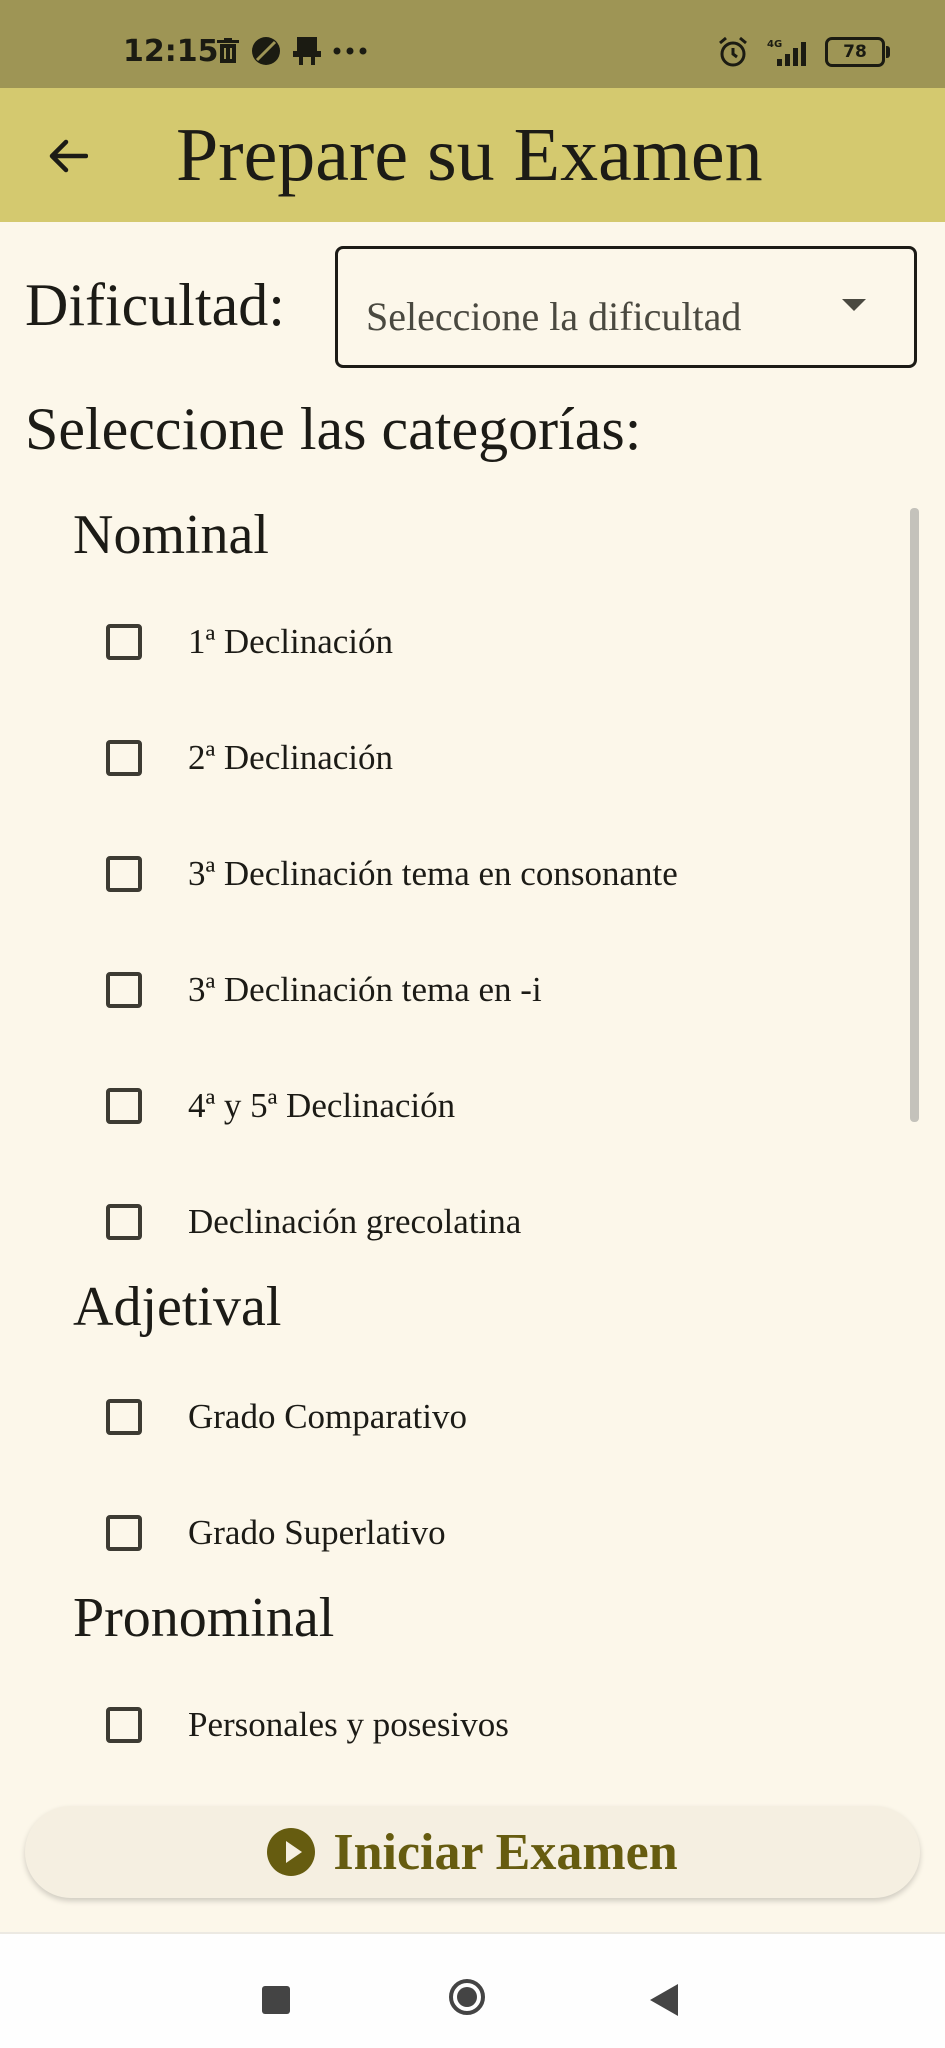 This screenshot has width=945, height=2048. Describe the element at coordinates (486, 1106) in the screenshot. I see `checkbox-item: 4ª y 5ª Declinación` at that location.